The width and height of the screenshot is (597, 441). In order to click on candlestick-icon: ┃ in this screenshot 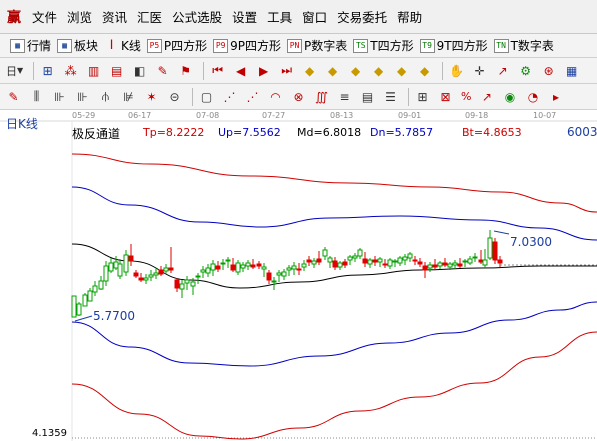, I will do `click(111, 44)`.